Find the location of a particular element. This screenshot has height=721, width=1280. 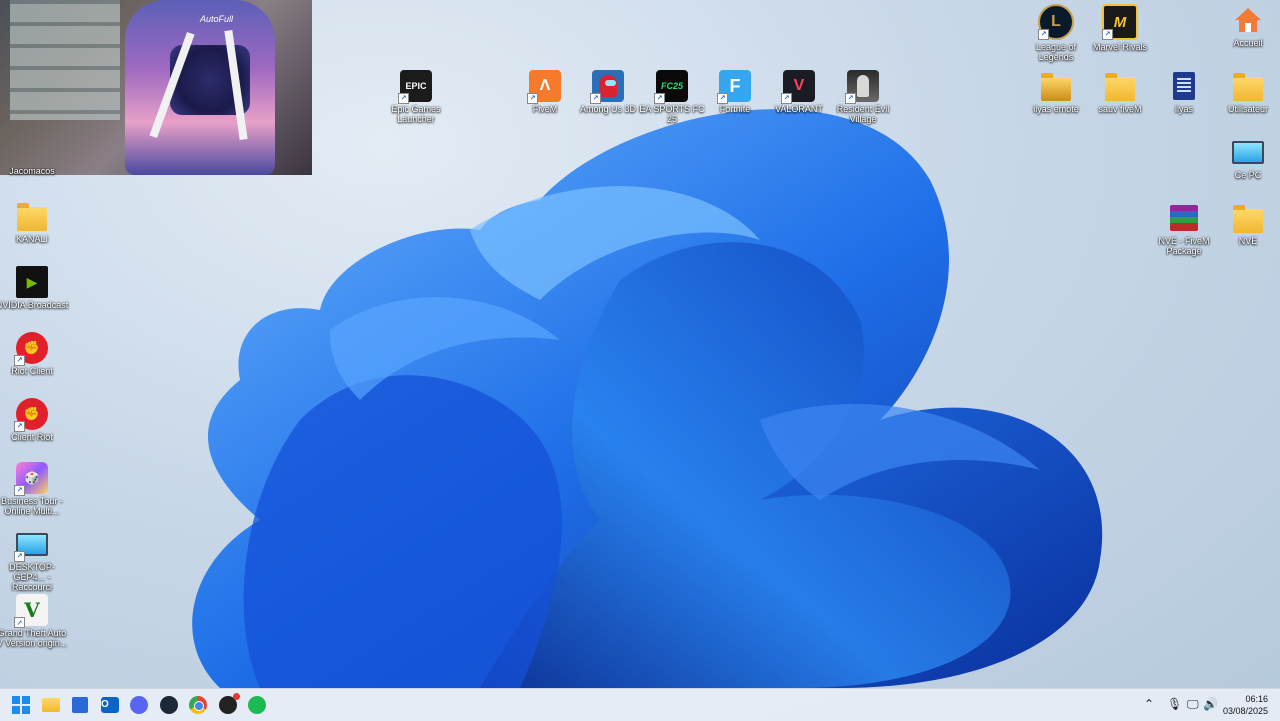

desktop-icon-partial: Jacomacos is located at coordinates (35, 173).